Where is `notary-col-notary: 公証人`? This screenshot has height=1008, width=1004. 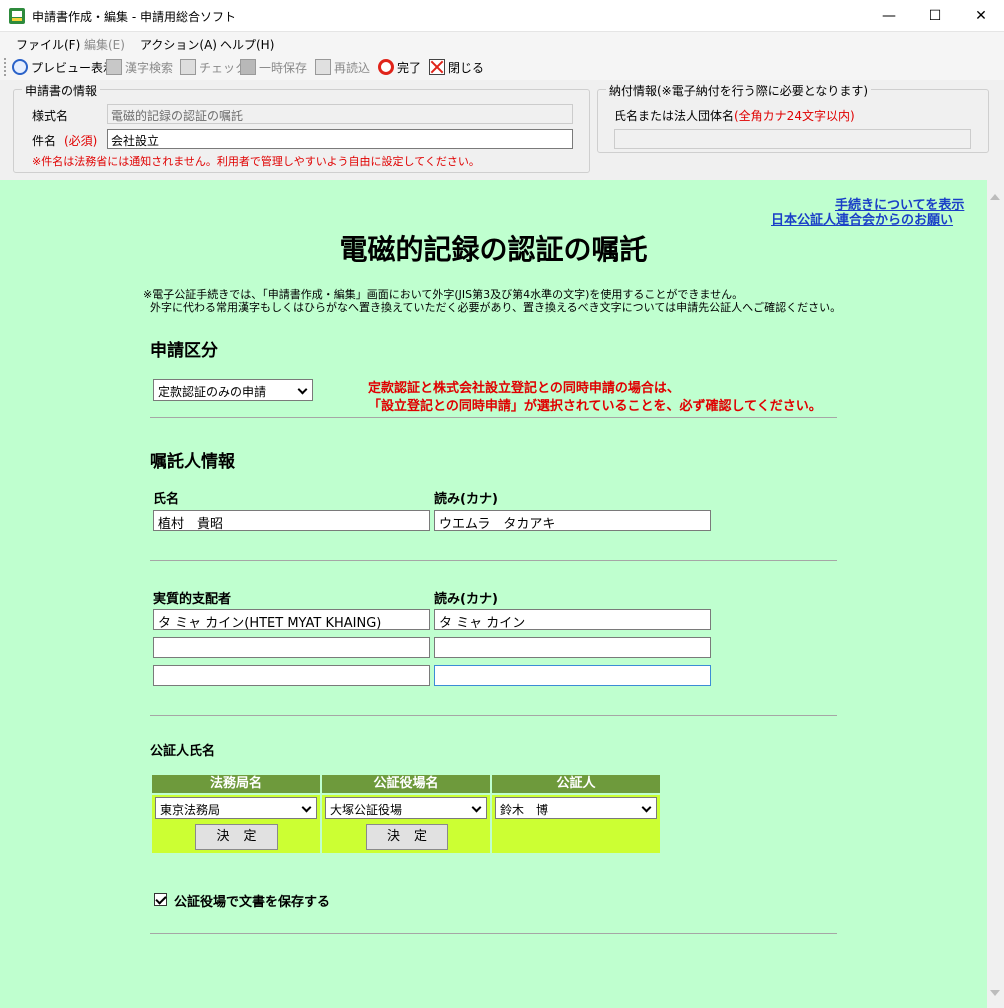 notary-col-notary: 公証人 is located at coordinates (576, 784).